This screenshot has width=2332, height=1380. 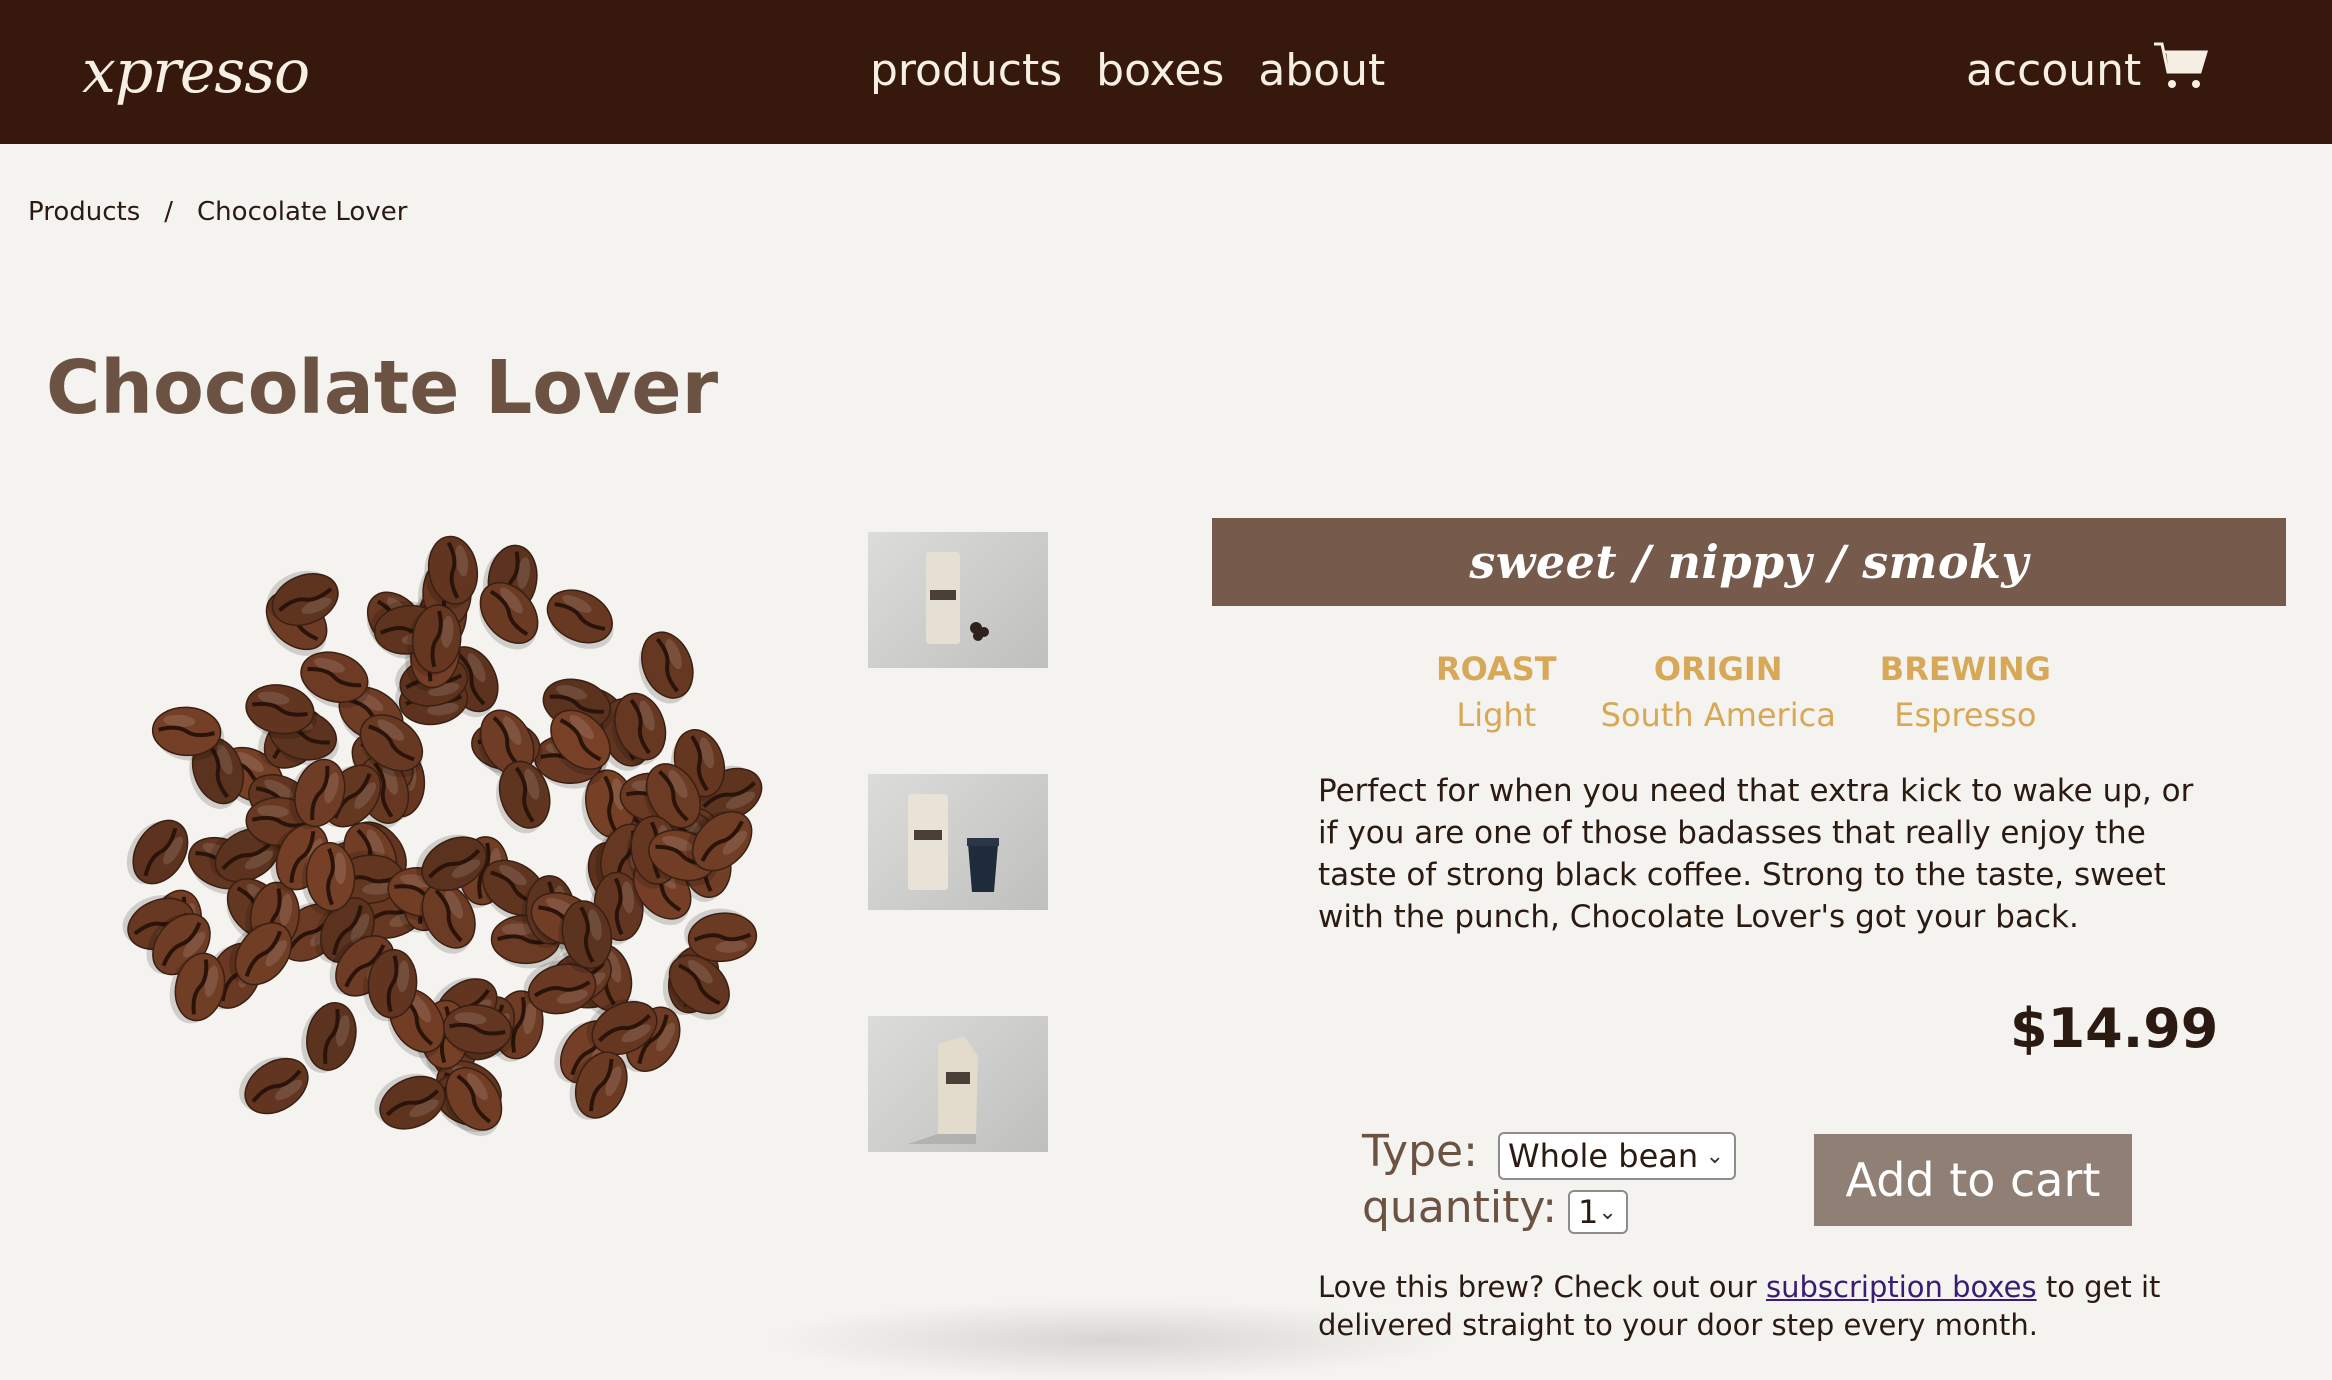 I want to click on xpresso-logo: xpresso, so click(x=196, y=72).